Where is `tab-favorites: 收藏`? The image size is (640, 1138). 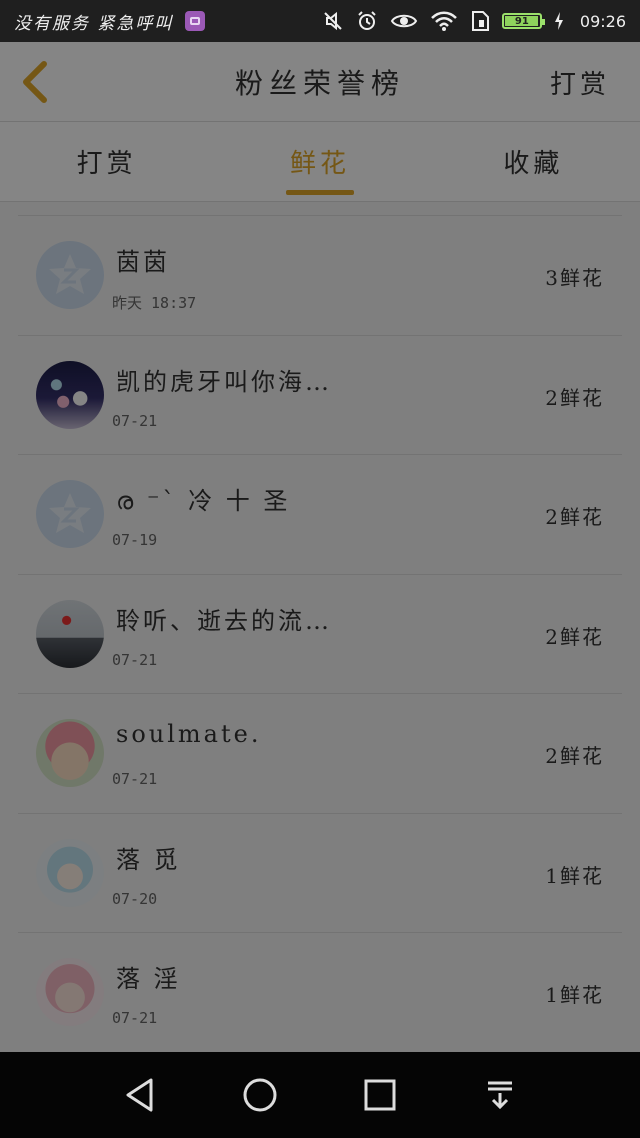
tab-favorites: 收藏 is located at coordinates (533, 161).